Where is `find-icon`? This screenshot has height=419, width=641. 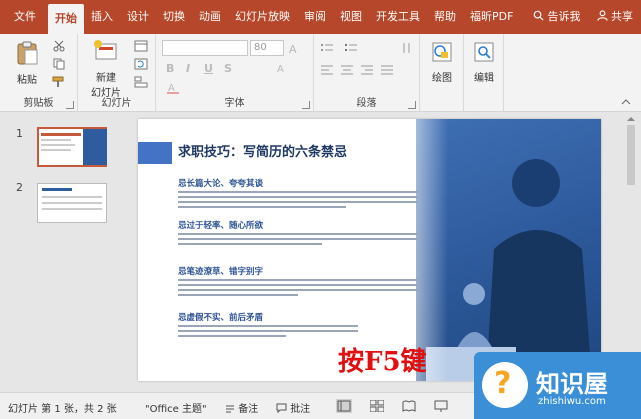 find-icon is located at coordinates (484, 52).